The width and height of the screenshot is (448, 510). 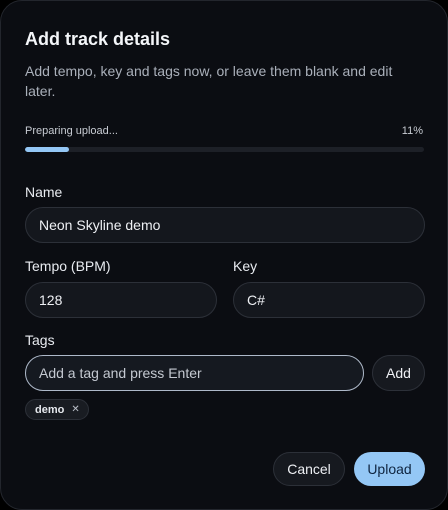 What do you see at coordinates (225, 225) in the screenshot?
I see `name-input: Neon Skyline demo` at bounding box center [225, 225].